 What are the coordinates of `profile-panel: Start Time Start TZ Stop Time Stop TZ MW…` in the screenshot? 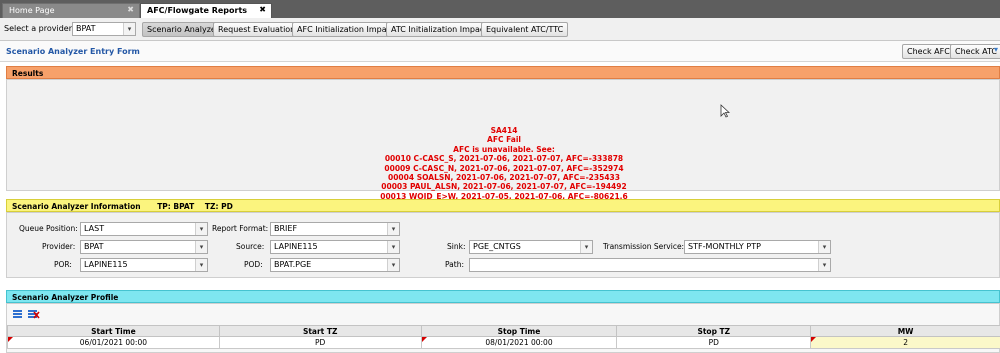 It's located at (503, 328).